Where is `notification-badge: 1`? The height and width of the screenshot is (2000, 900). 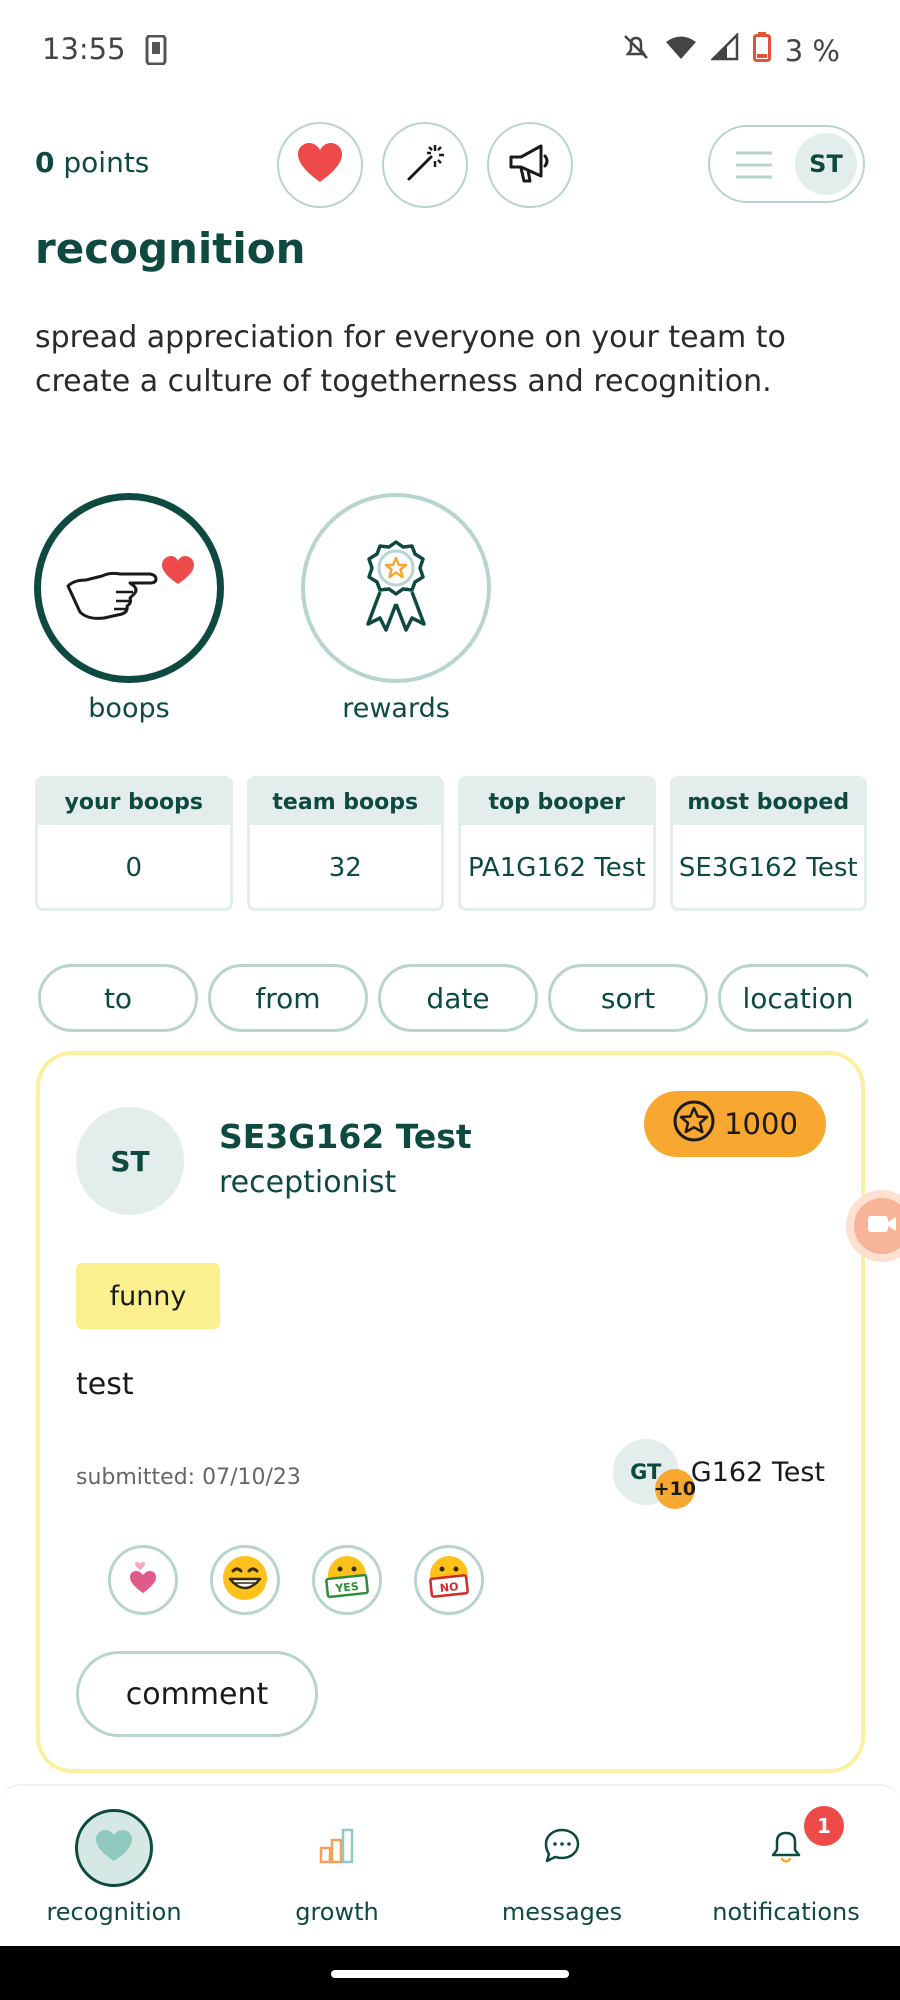 notification-badge: 1 is located at coordinates (824, 1826).